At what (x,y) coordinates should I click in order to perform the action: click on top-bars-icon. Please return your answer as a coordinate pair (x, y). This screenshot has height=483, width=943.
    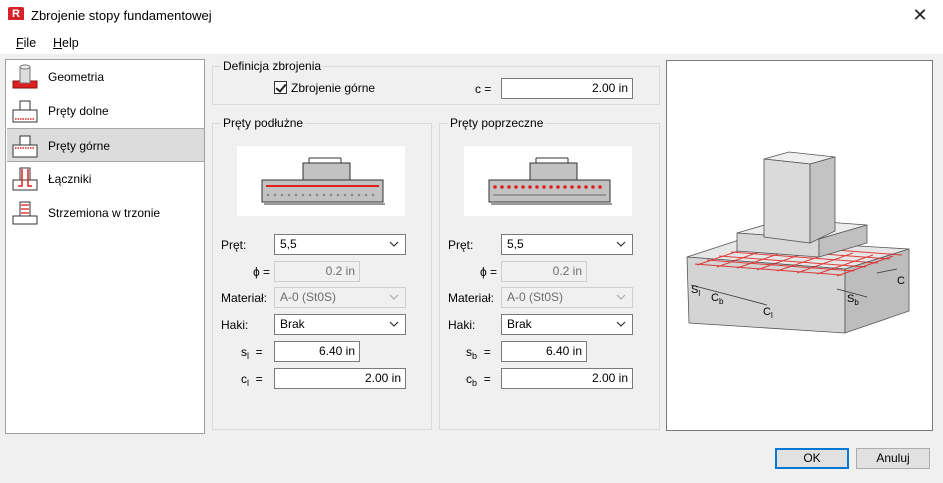
    Looking at the image, I should click on (25, 146).